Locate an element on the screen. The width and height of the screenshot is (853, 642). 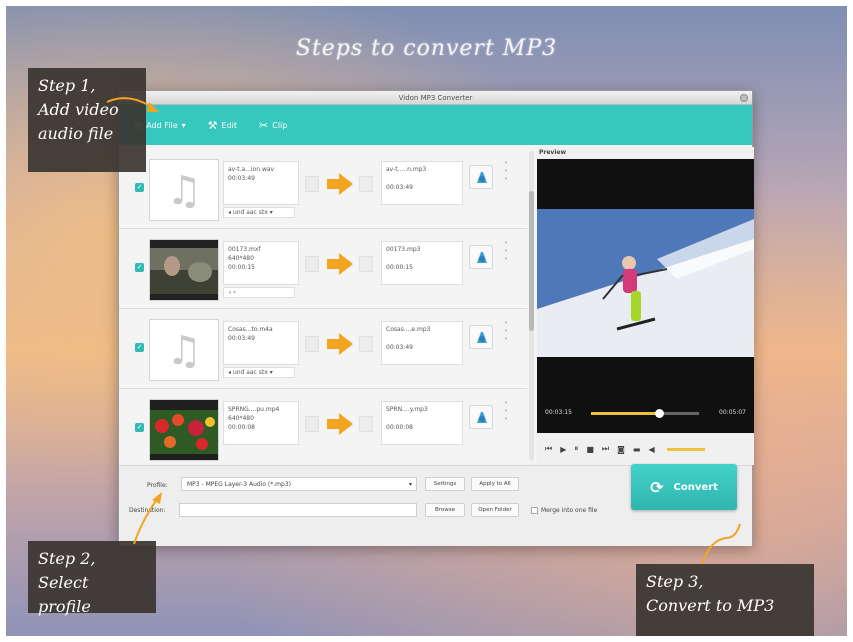
source-name: 00173.mxf is located at coordinates (244, 249).